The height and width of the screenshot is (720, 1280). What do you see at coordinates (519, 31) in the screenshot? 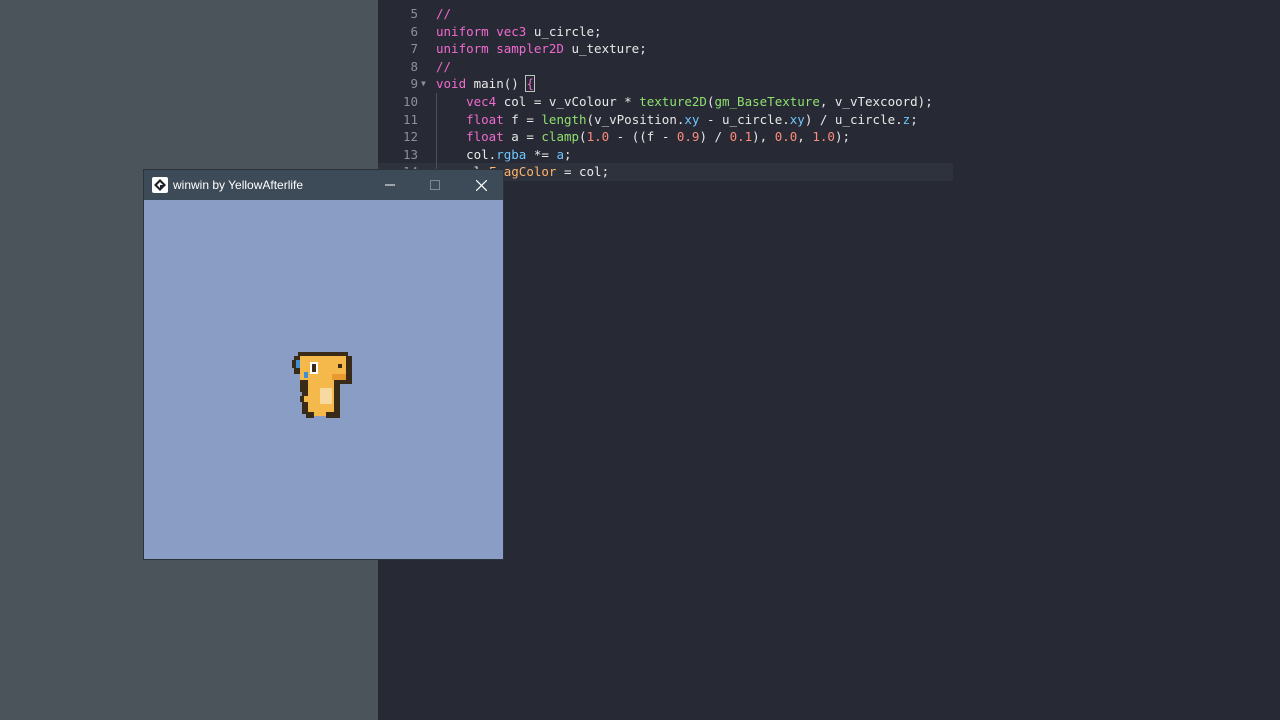
I see `code-text: uniform vec3 u_circle;` at bounding box center [519, 31].